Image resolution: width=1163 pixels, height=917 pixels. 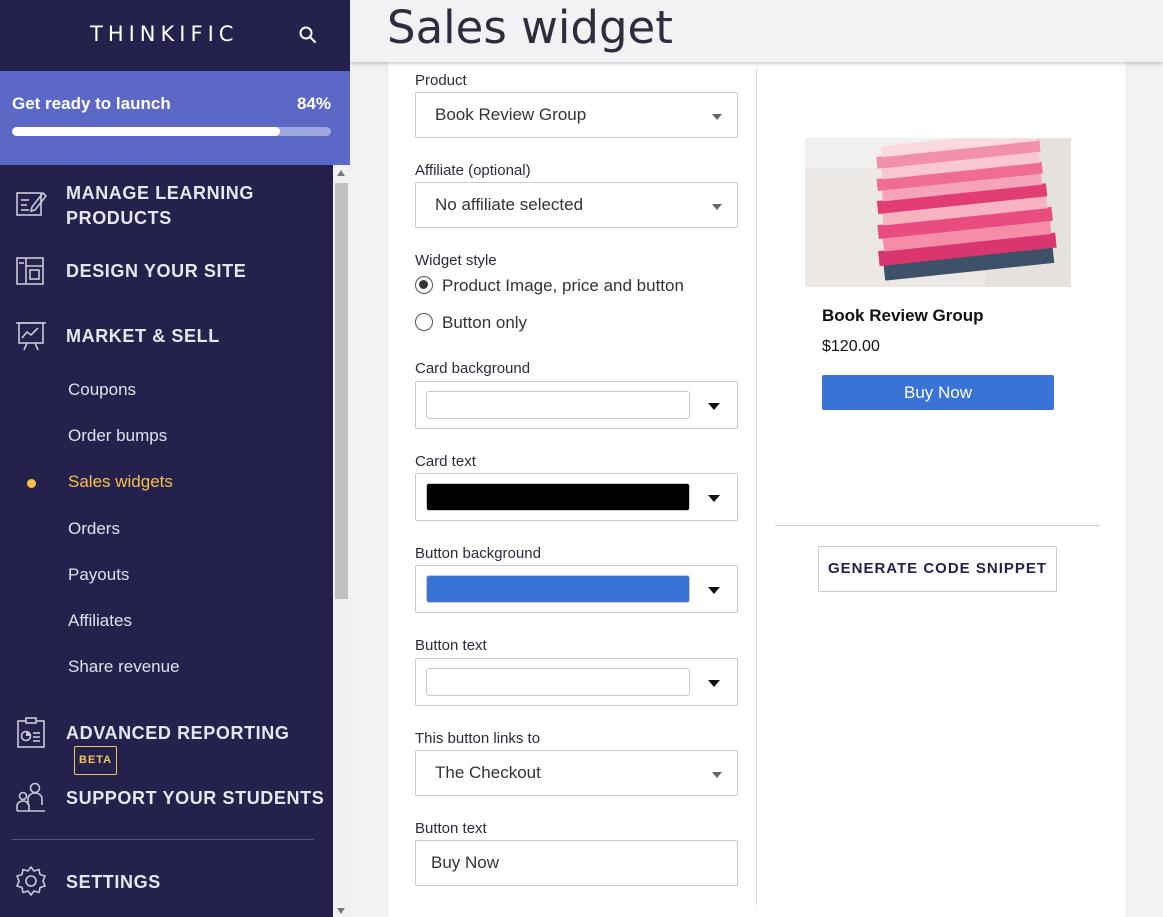 What do you see at coordinates (473, 170) in the screenshot?
I see `affiliate-label: Affiliate (optional)` at bounding box center [473, 170].